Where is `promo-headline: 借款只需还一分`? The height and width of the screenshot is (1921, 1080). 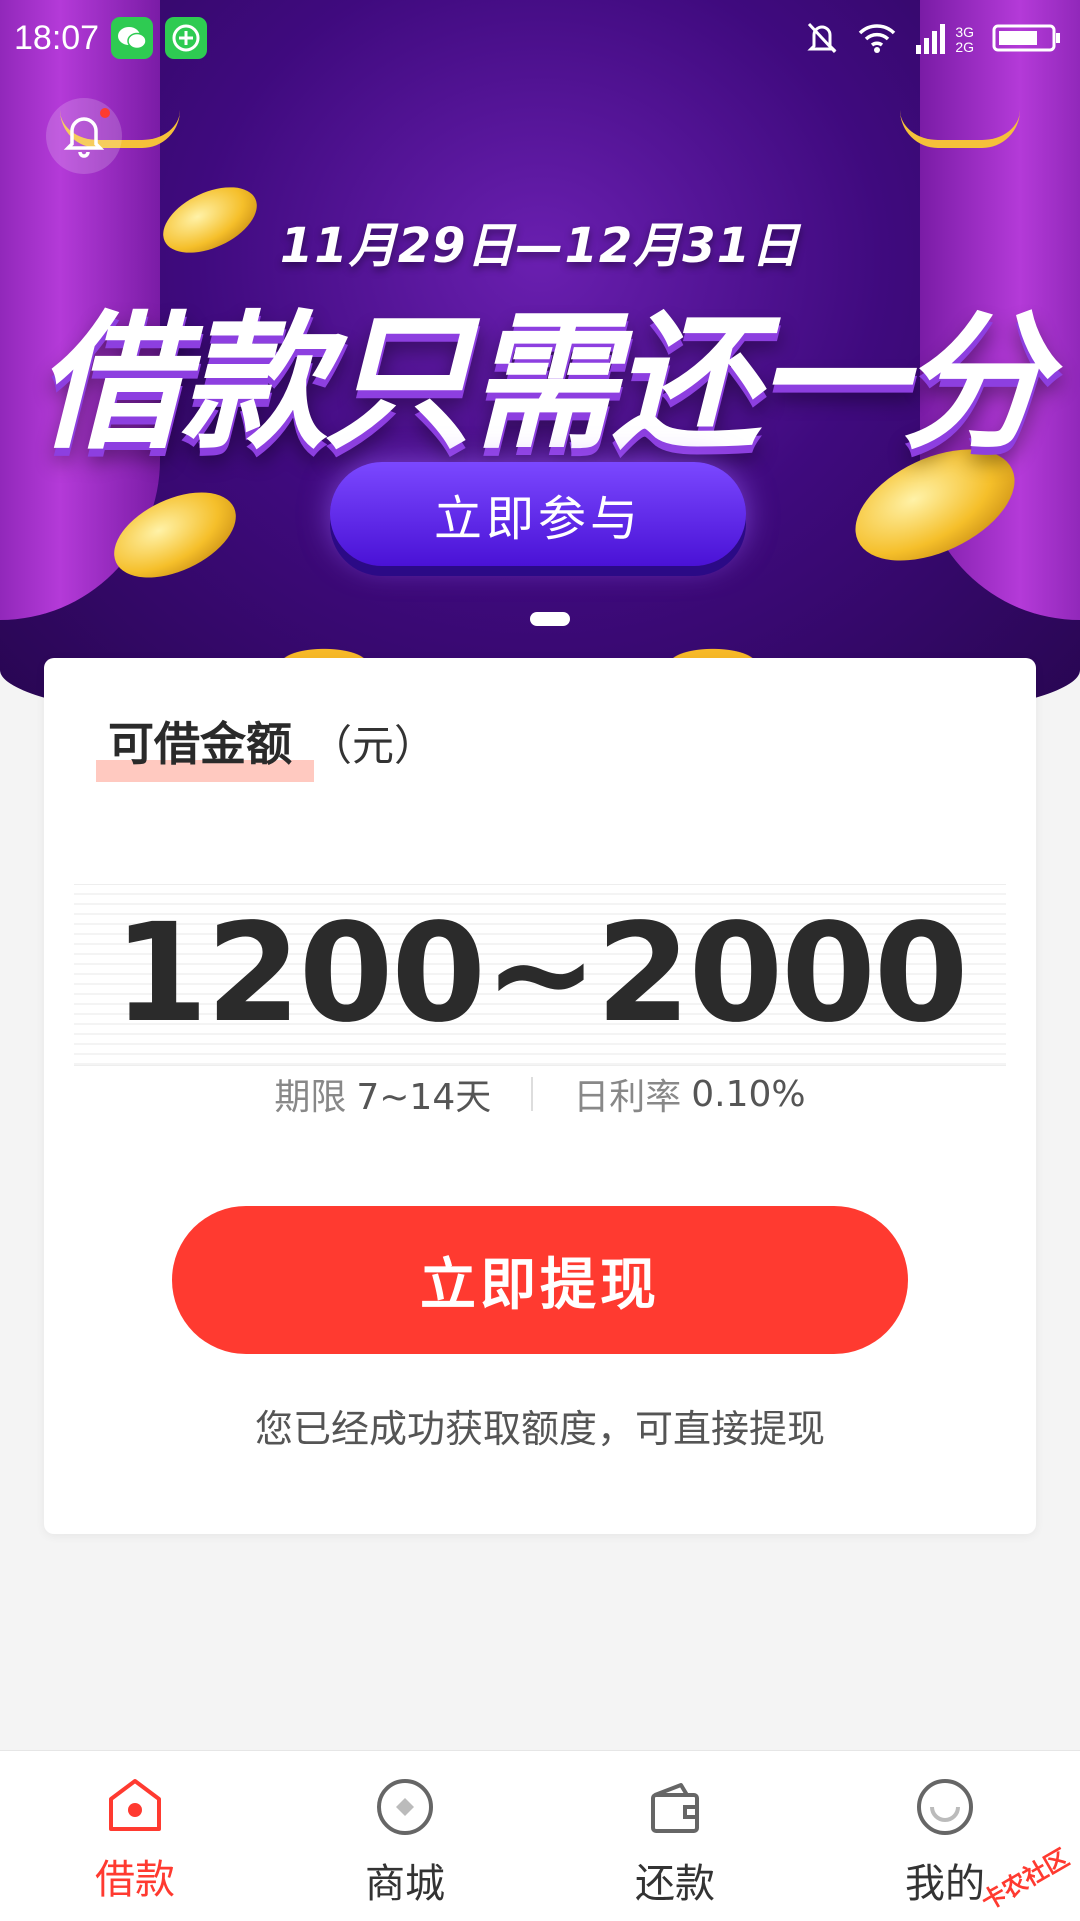 promo-headline: 借款只需还一分 is located at coordinates (542, 383).